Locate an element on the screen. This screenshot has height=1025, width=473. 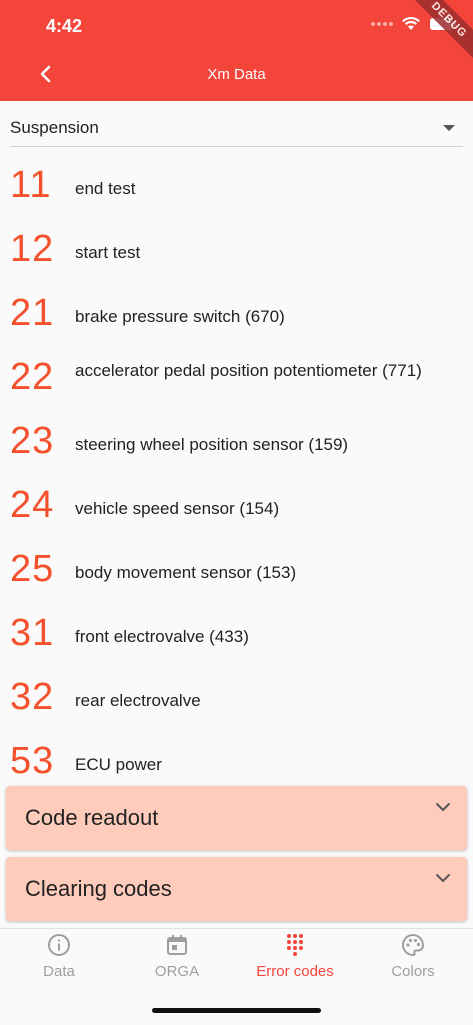
code-description: body movement sensor (153) is located at coordinates (186, 572).